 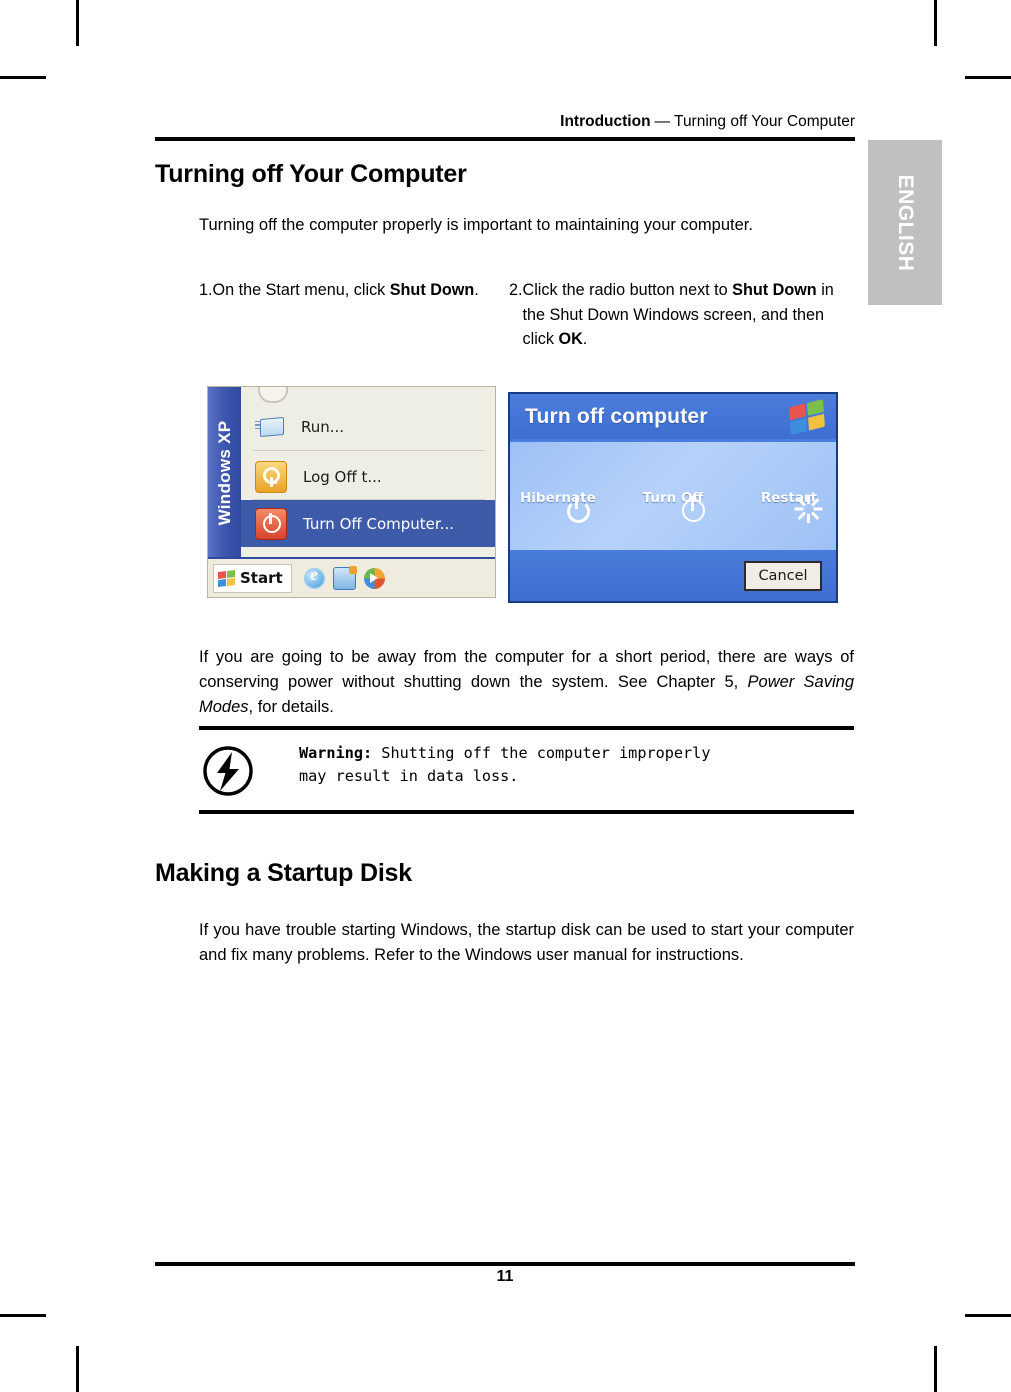 I want to click on footer-rule, so click(x=505, y=1264).